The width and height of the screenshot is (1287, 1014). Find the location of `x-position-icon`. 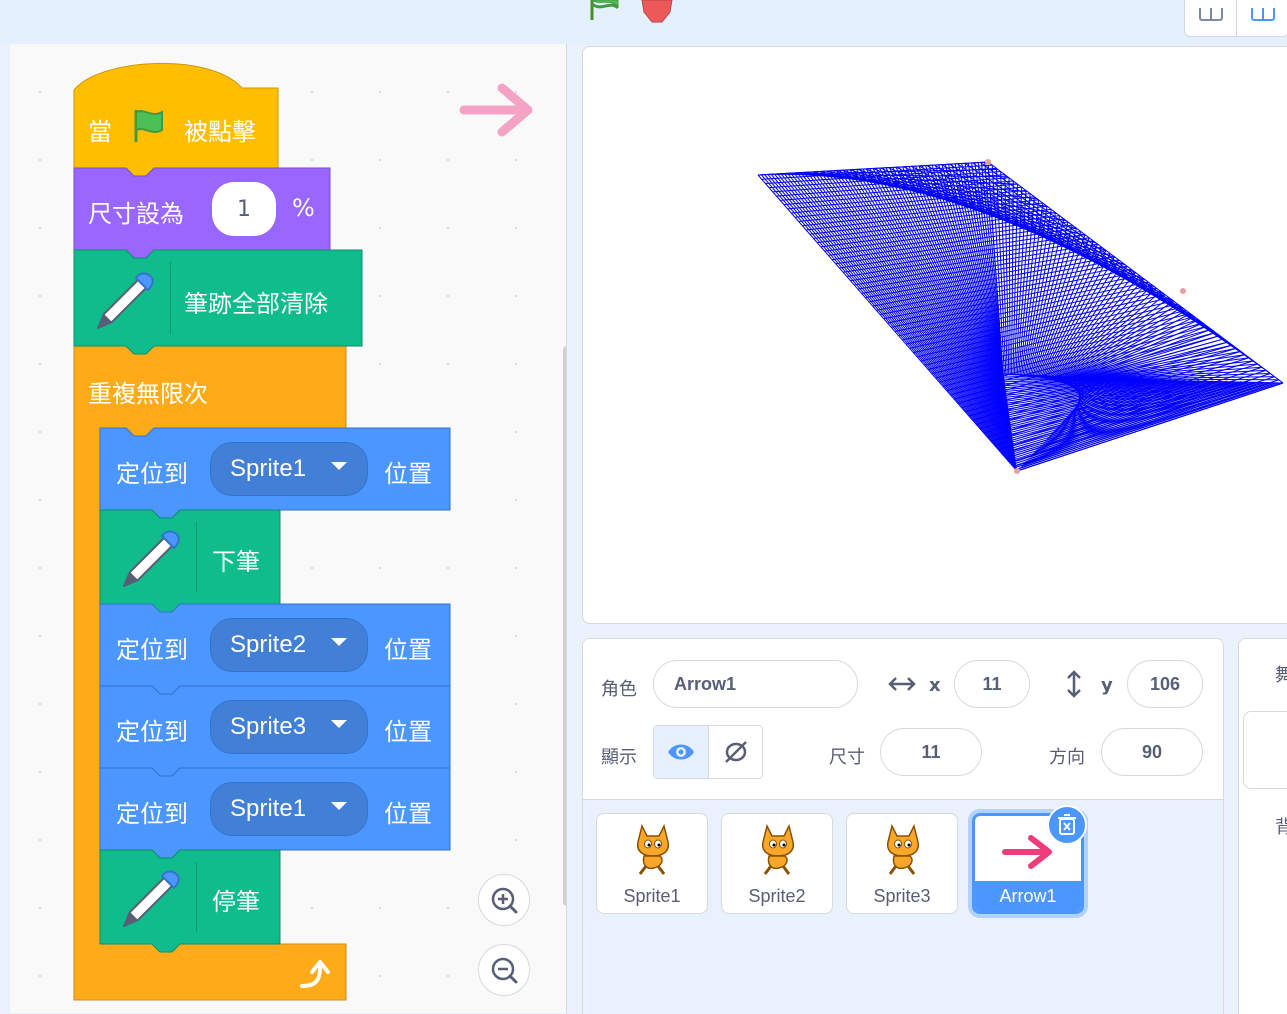

x-position-icon is located at coordinates (902, 684).